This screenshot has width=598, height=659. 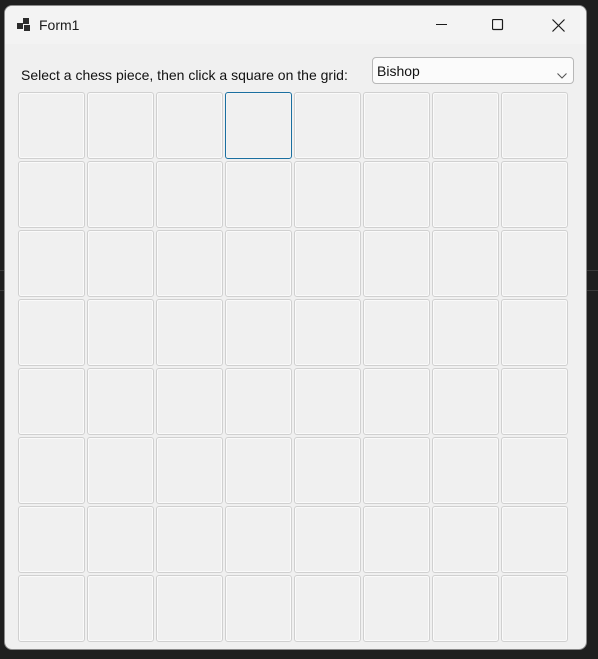 I want to click on close-icon, so click(x=558, y=25).